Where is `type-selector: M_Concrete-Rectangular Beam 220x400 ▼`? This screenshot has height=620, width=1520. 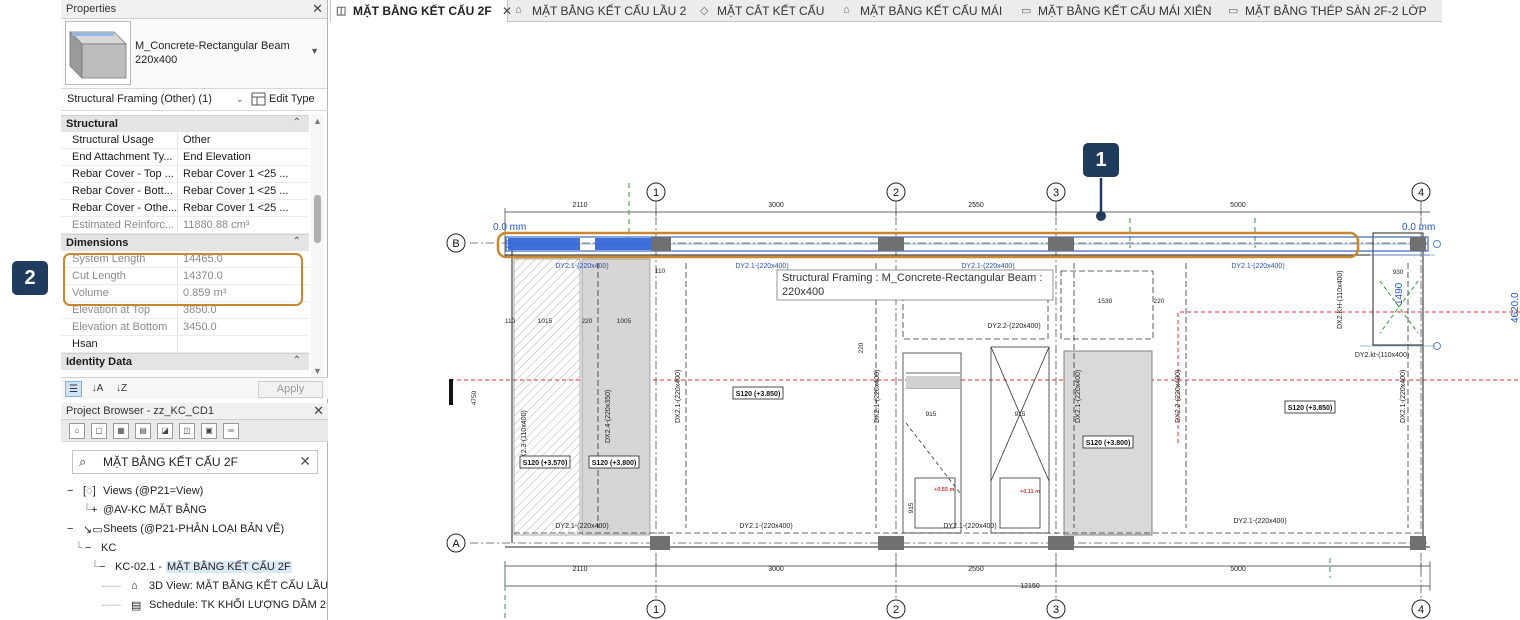
type-selector: M_Concrete-Rectangular Beam 220x400 ▼ is located at coordinates (194, 54).